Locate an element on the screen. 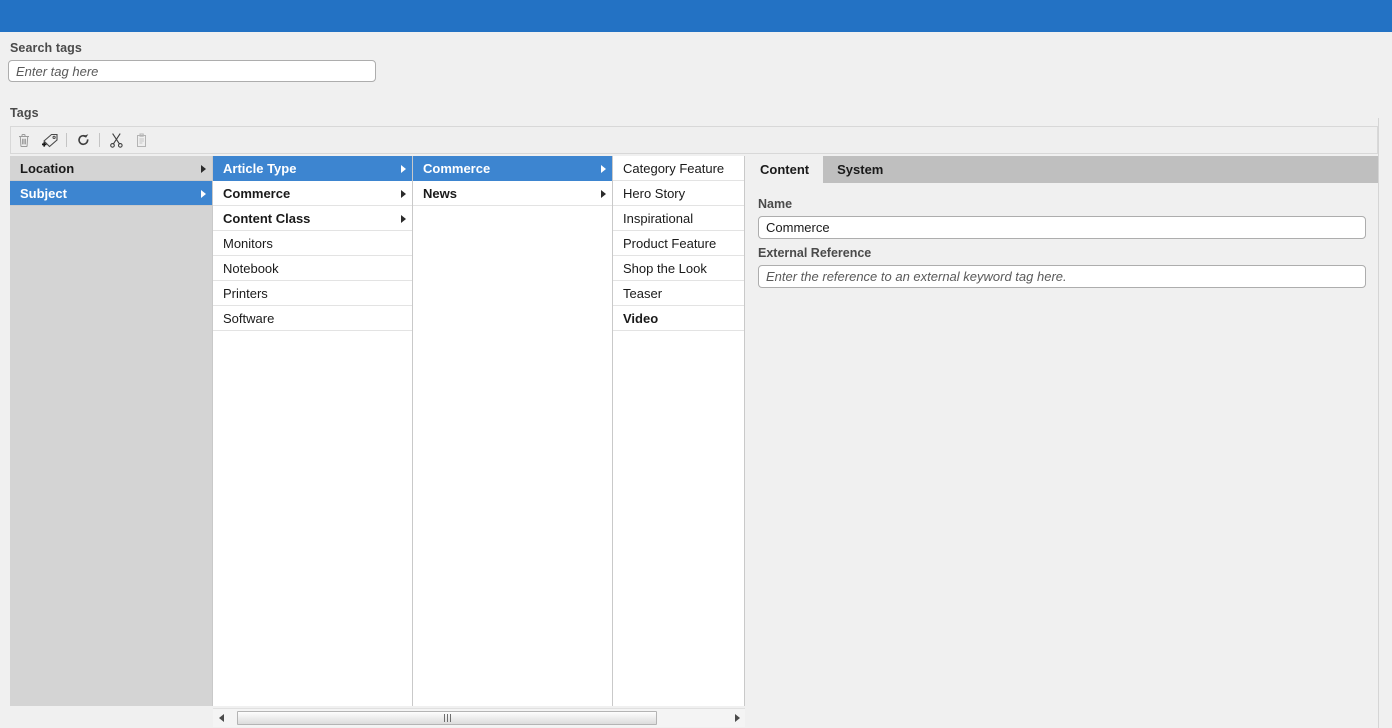  tag-item-label: Category Feature is located at coordinates (674, 168).